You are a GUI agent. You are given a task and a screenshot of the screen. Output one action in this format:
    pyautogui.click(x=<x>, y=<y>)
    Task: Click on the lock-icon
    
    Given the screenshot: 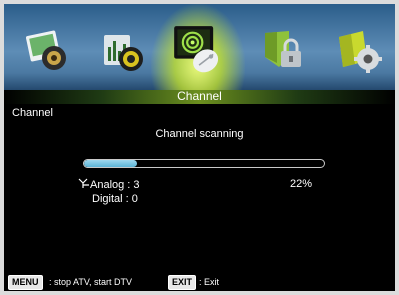 What is the action you would take?
    pyautogui.click(x=283, y=49)
    